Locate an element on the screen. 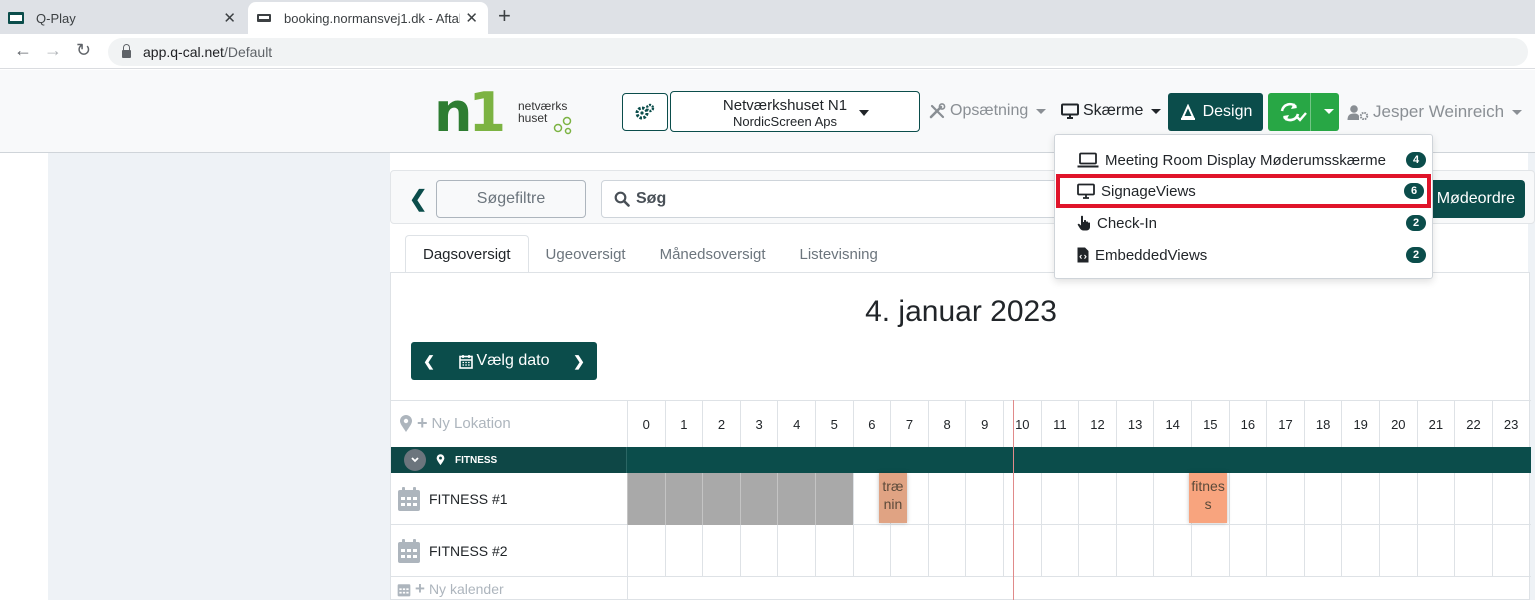 This screenshot has width=1535, height=600. back-arrow-icon: ← is located at coordinates (23, 50).